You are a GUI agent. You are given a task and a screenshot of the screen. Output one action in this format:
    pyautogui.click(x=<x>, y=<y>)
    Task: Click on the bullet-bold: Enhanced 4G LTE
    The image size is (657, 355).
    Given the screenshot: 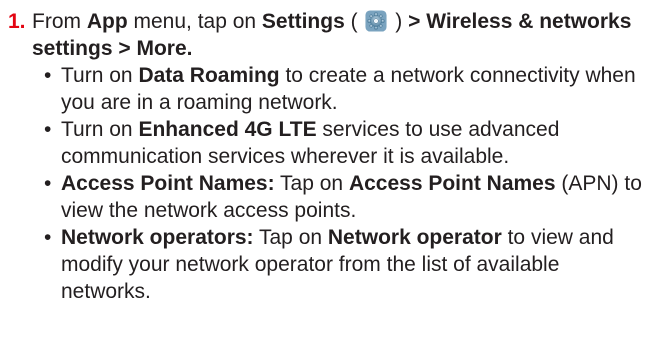 What is the action you would take?
    pyautogui.click(x=227, y=129)
    